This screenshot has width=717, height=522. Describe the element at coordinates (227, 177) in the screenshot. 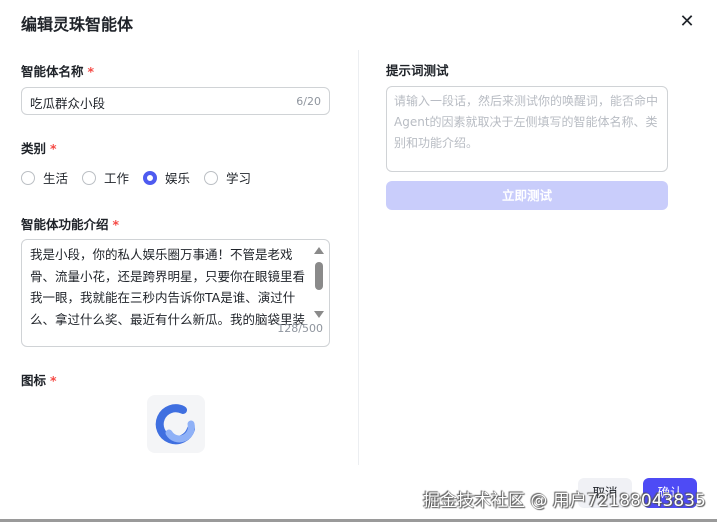

I see `radio-study: 学习` at that location.